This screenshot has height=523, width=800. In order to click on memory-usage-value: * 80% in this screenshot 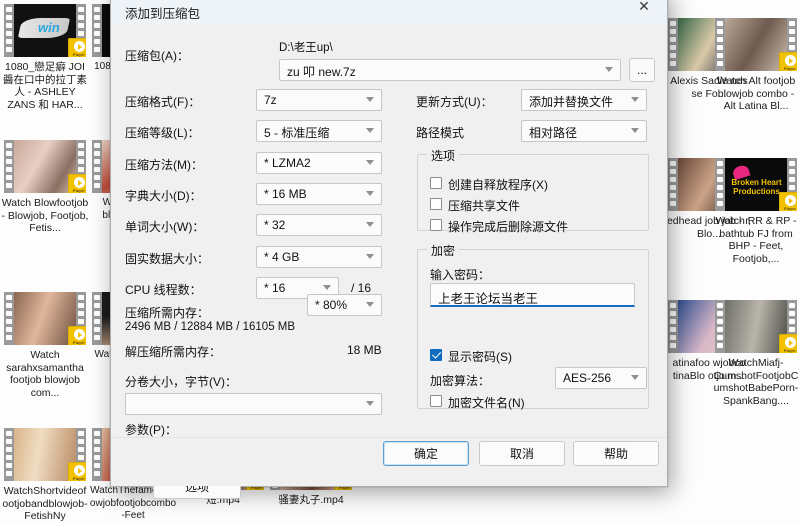, I will do `click(331, 305)`.